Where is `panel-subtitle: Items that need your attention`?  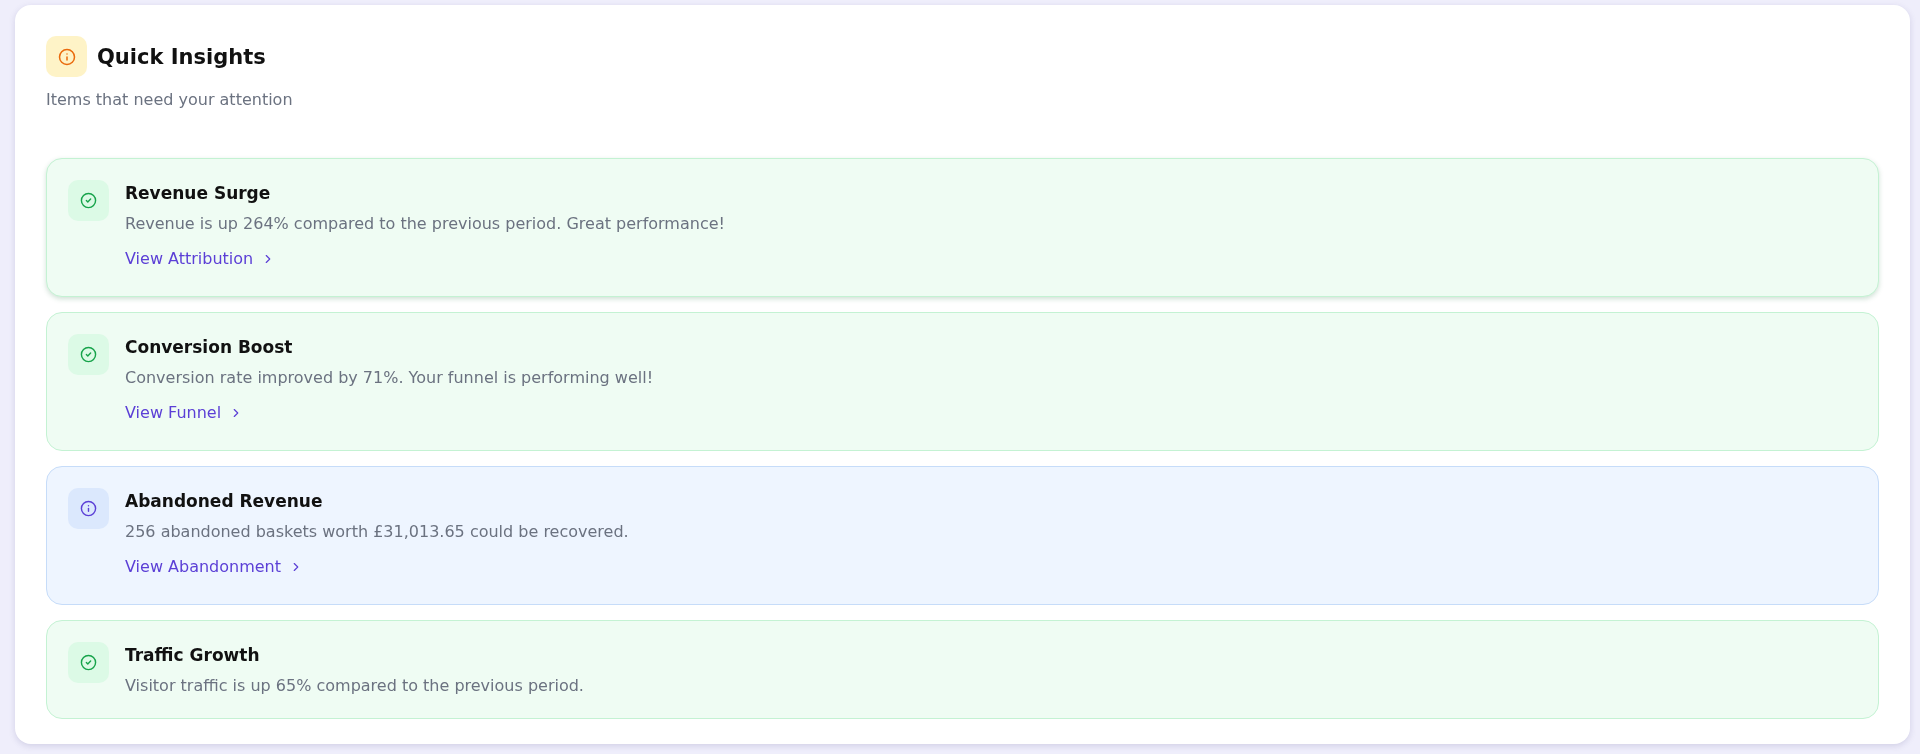 panel-subtitle: Items that need your attention is located at coordinates (169, 100).